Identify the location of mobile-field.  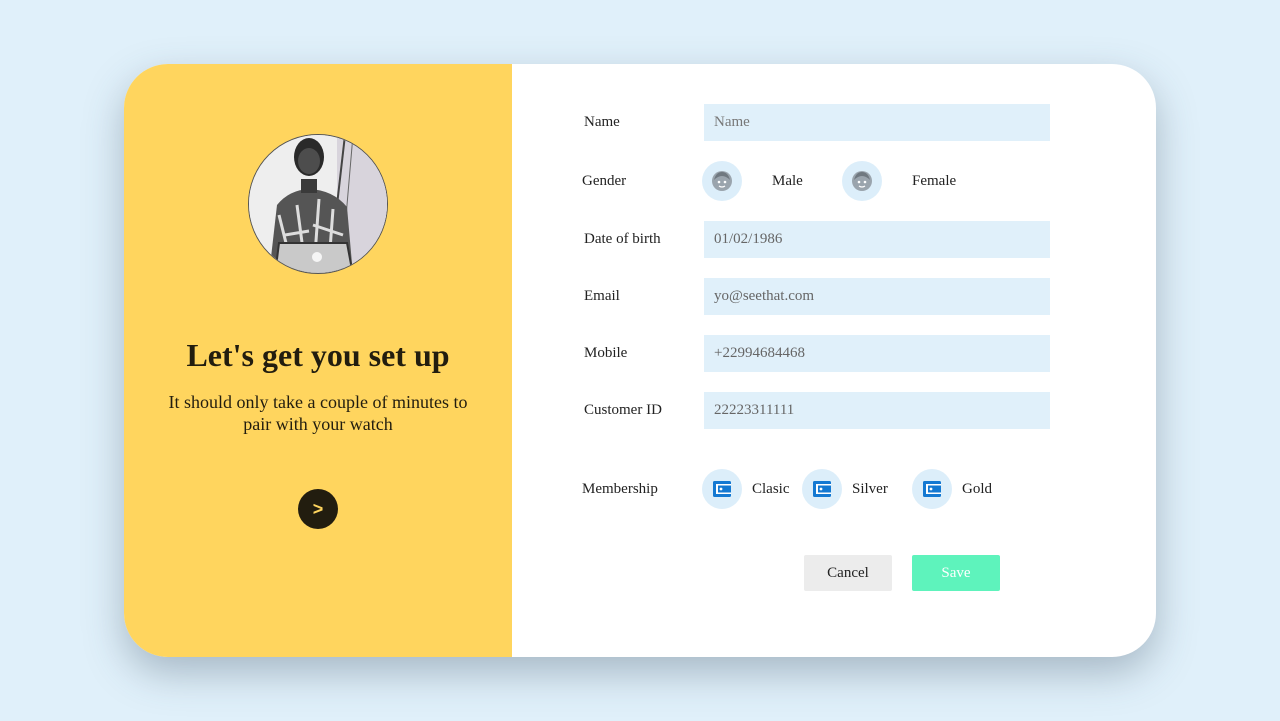
(877, 353).